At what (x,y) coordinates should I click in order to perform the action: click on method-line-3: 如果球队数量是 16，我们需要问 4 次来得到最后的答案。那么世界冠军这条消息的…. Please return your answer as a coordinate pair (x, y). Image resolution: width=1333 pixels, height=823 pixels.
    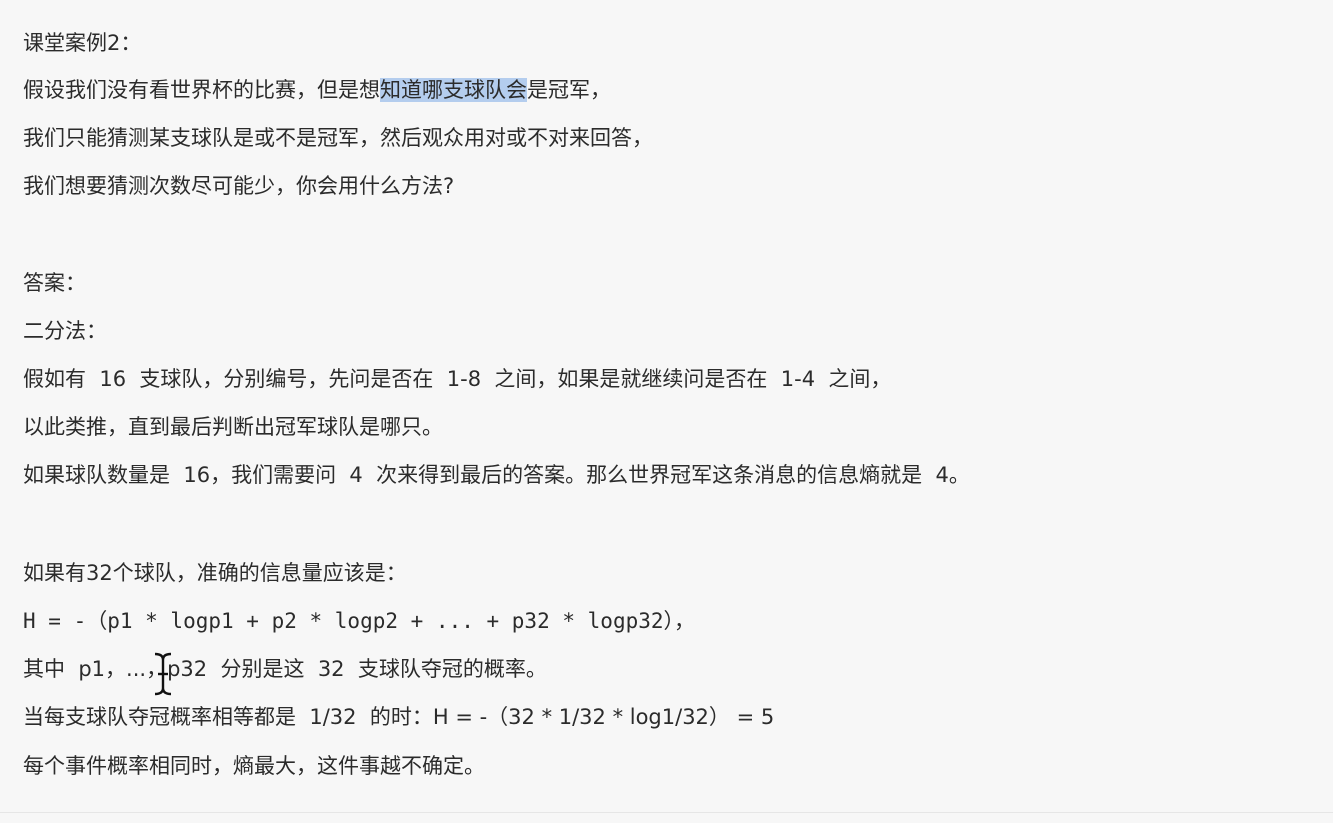
    Looking at the image, I should click on (496, 475).